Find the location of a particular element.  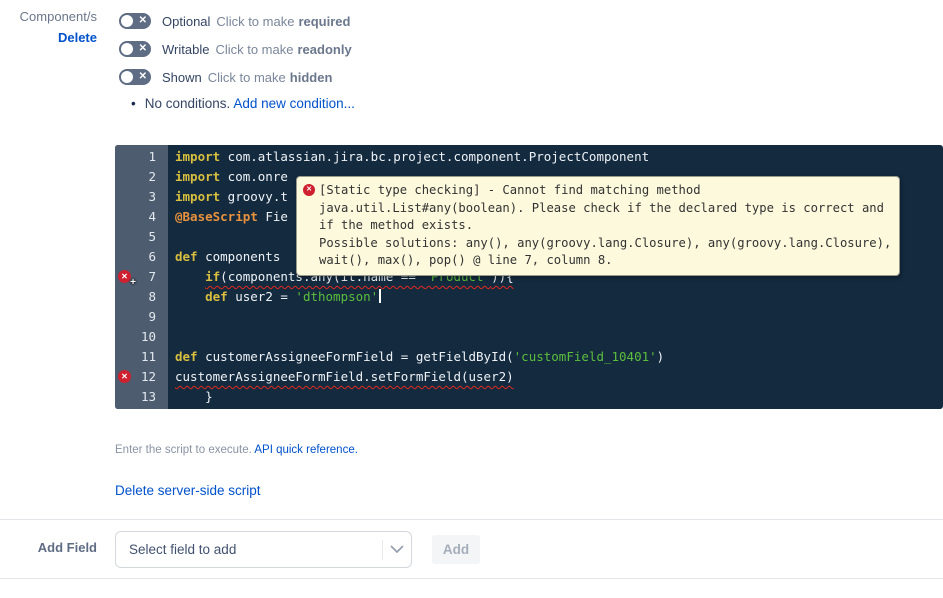

code-text: import groovy.t is located at coordinates (231, 196).